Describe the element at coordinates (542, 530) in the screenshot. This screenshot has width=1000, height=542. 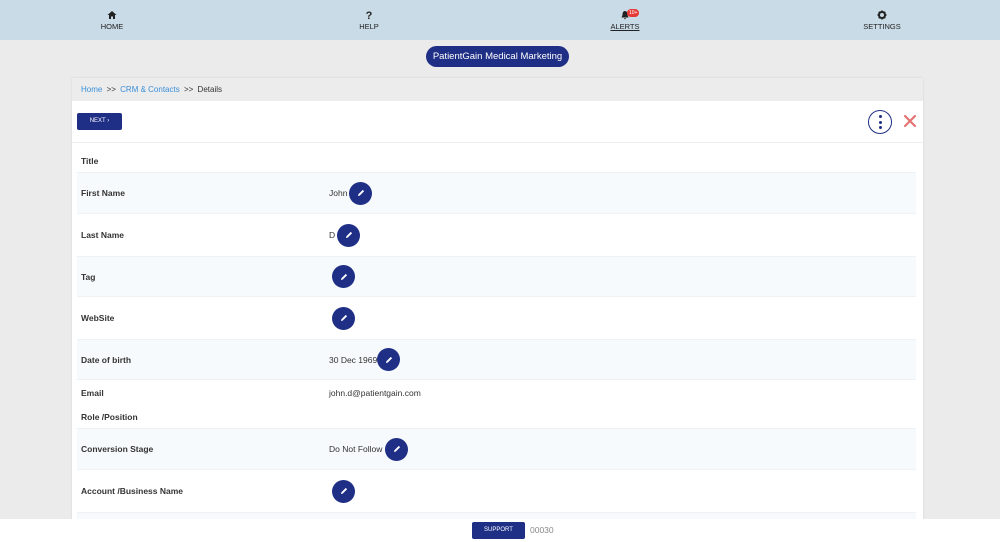
I see `footer-code: 00030` at that location.